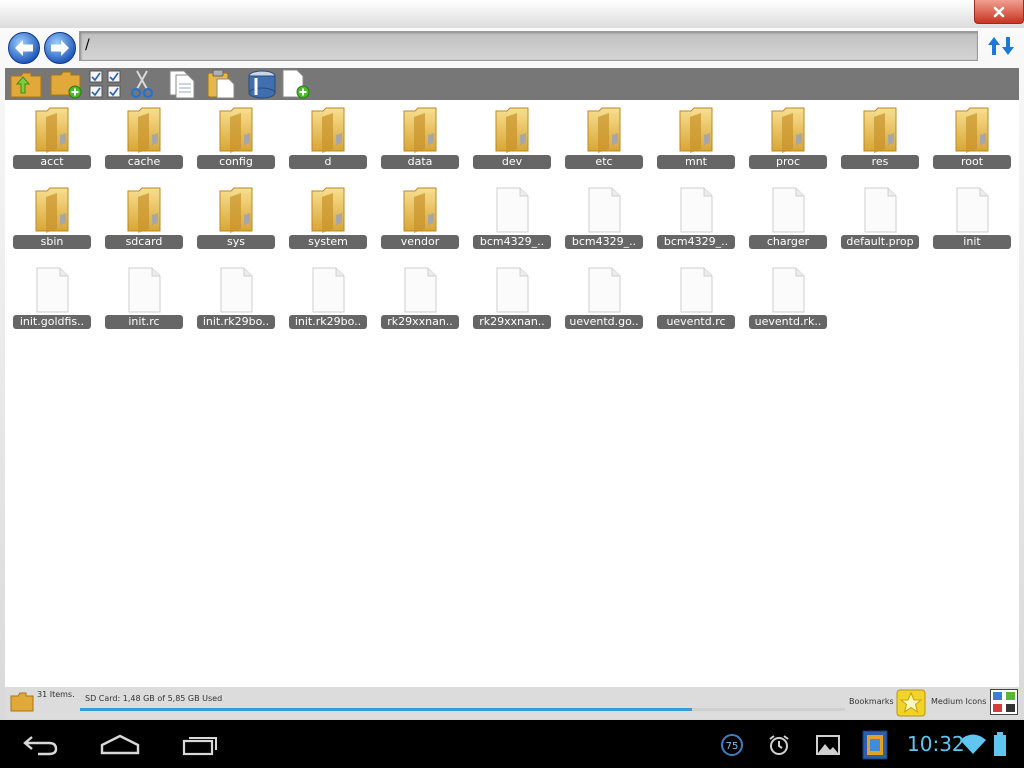 This screenshot has width=1024, height=768. What do you see at coordinates (1000, 746) in the screenshot?
I see `battery-icon` at bounding box center [1000, 746].